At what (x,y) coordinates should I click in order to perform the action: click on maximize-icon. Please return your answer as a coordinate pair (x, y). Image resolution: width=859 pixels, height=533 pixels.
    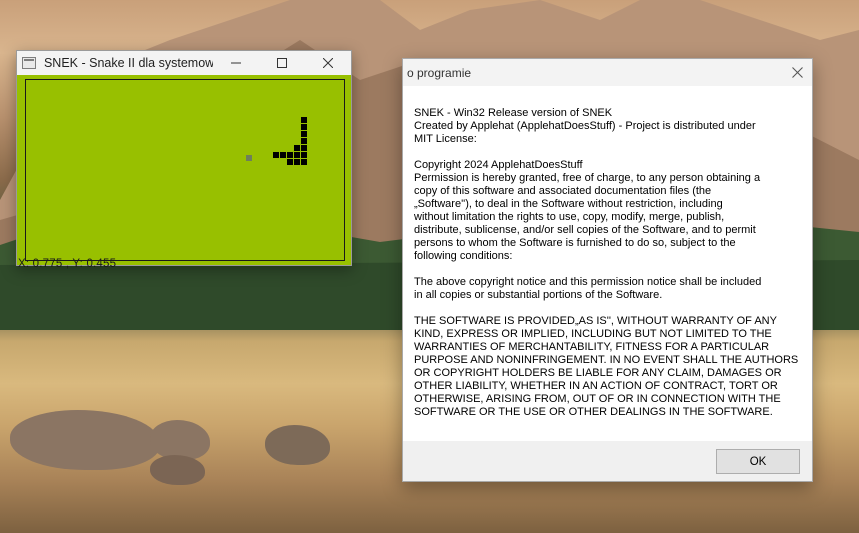
    Looking at the image, I should click on (282, 63).